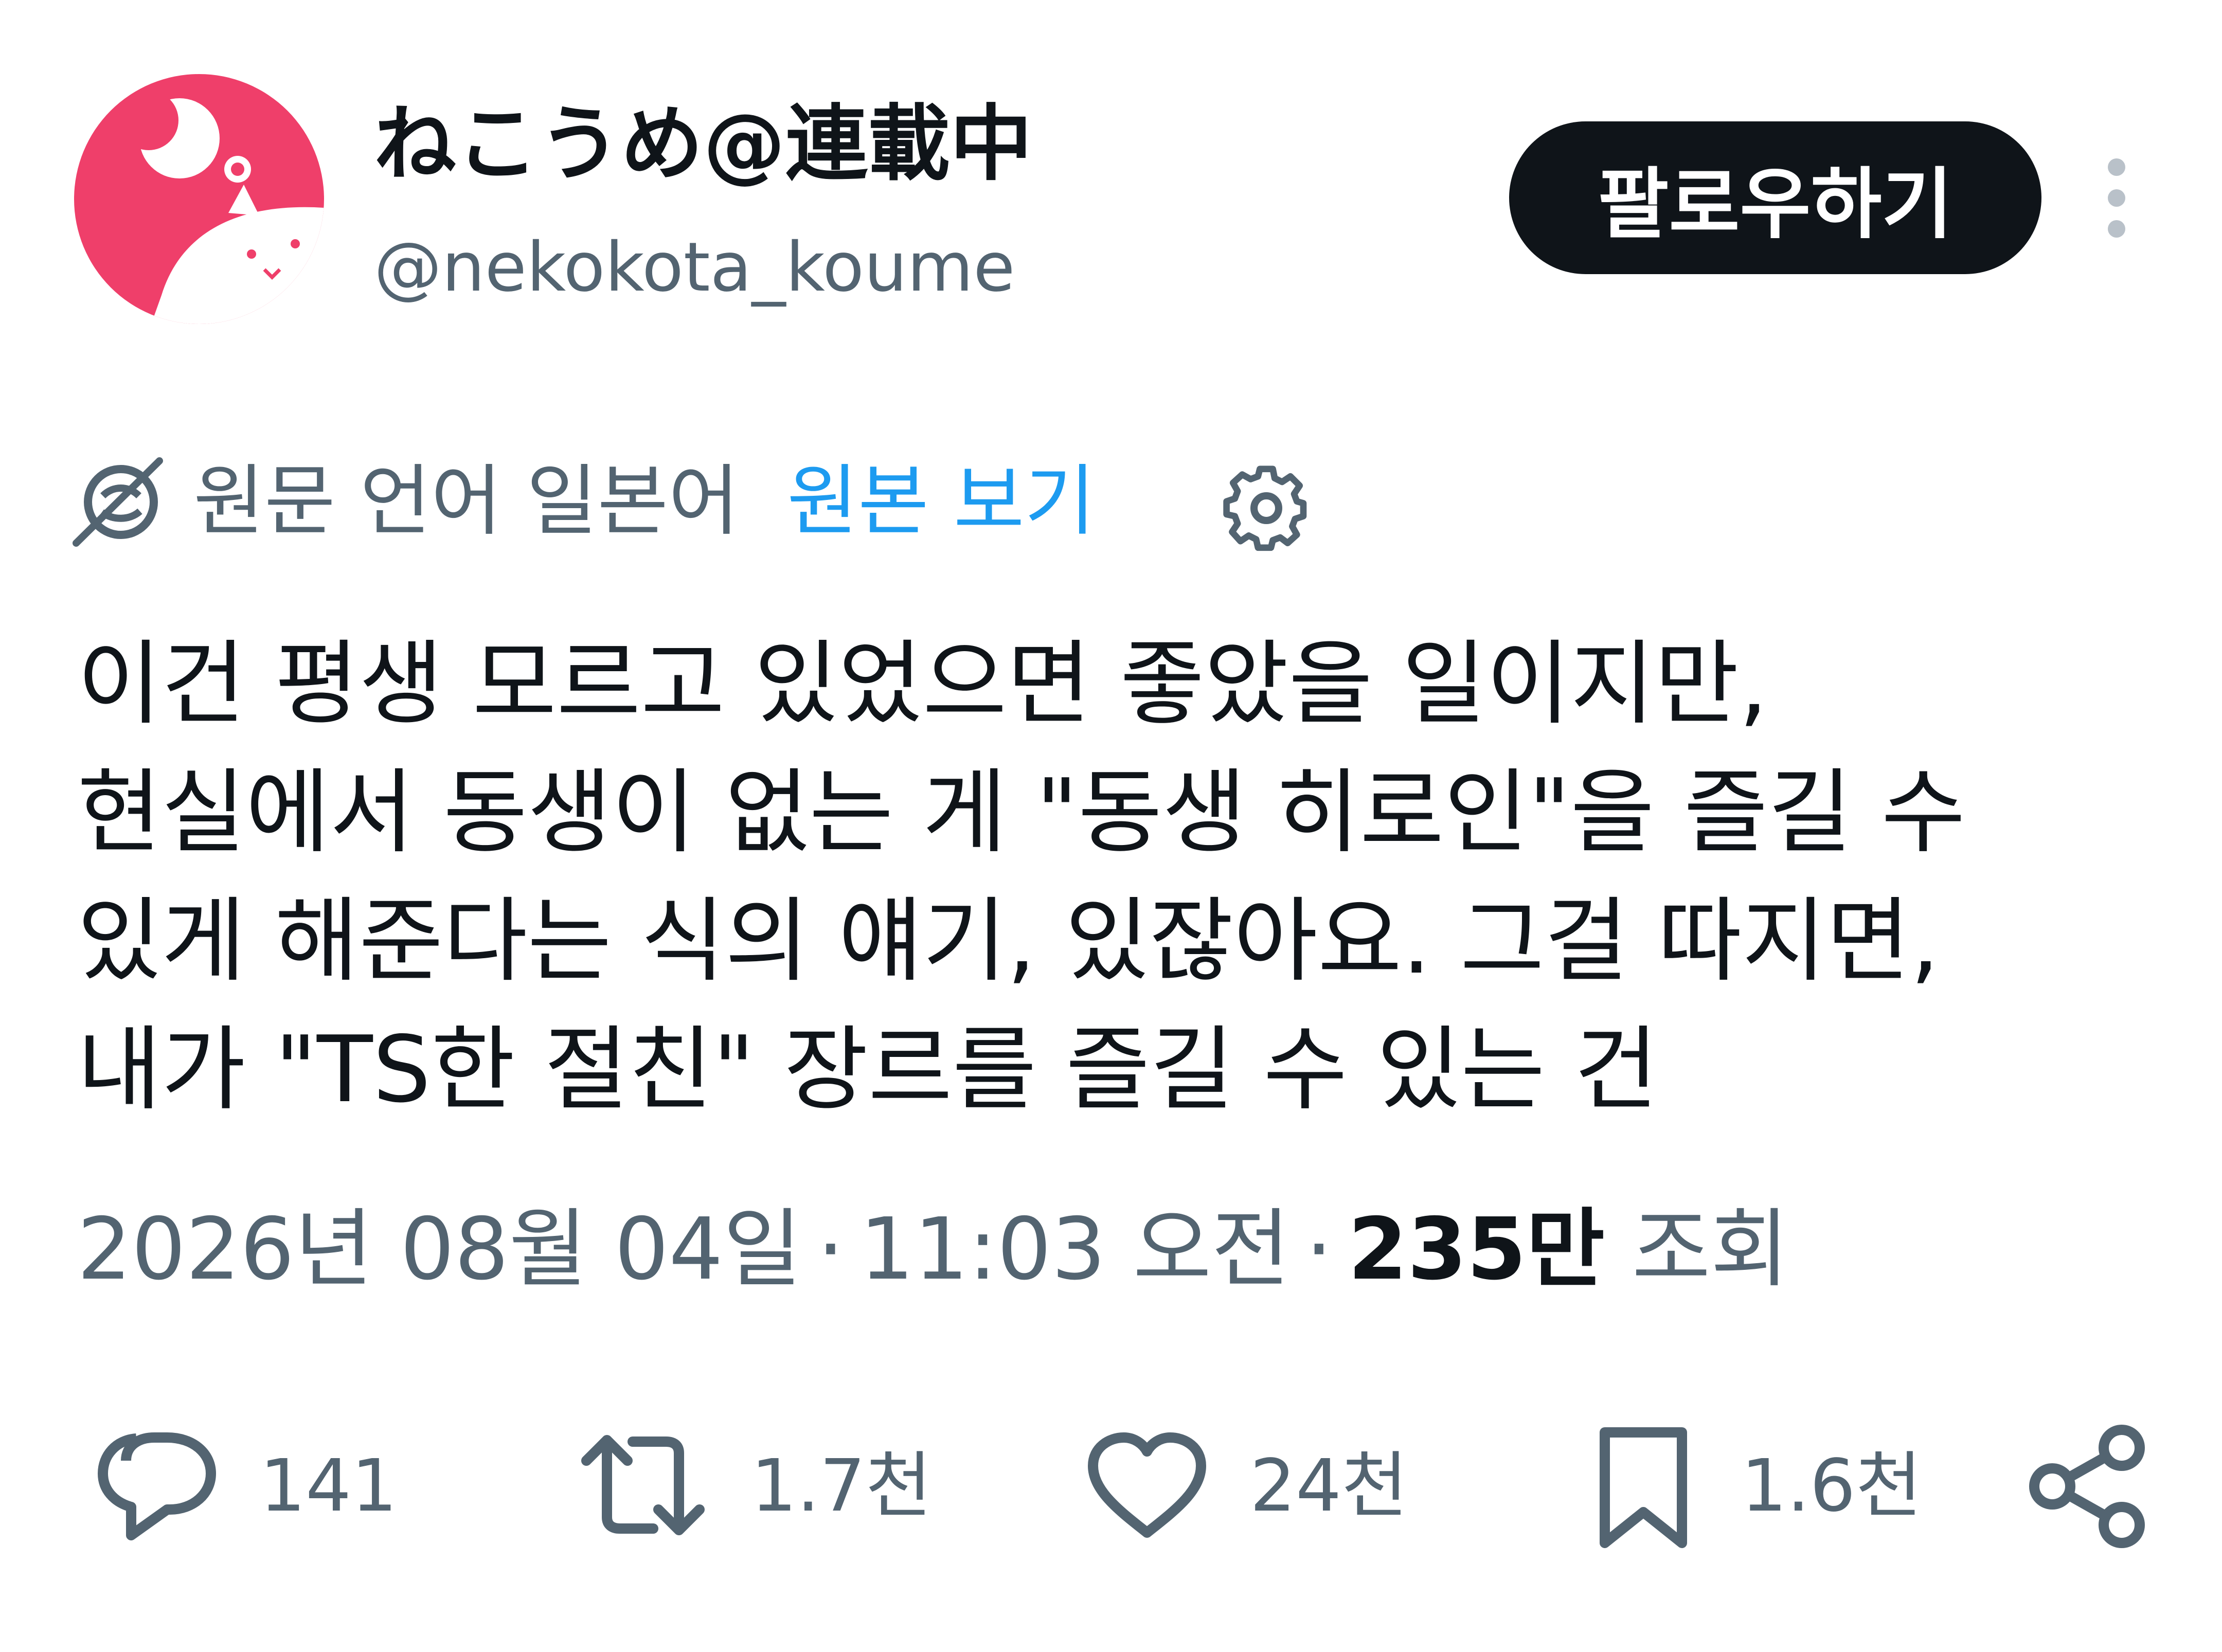  Describe the element at coordinates (1147, 1485) in the screenshot. I see `heart-icon` at that location.